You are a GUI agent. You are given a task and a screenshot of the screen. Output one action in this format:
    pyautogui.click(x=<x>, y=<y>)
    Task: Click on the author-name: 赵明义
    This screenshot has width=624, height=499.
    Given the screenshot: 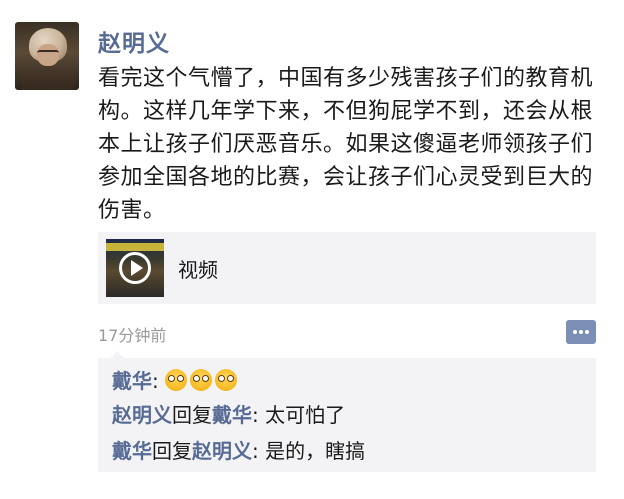 What is the action you would take?
    pyautogui.click(x=134, y=41)
    